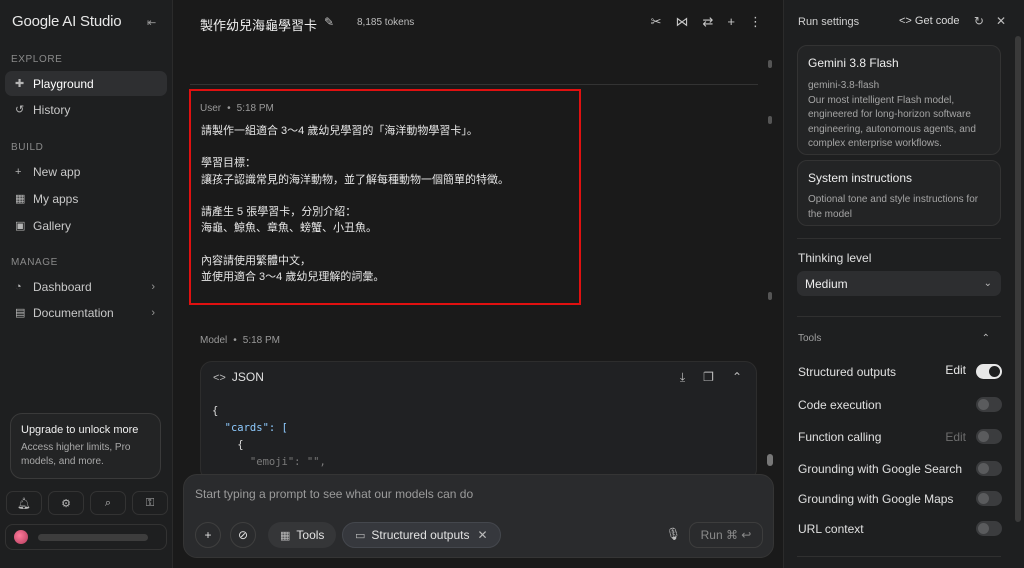 Image resolution: width=1024 pixels, height=568 pixels. I want to click on structured-outputs-chip: ▭ Structured outputs ✕, so click(421, 535).